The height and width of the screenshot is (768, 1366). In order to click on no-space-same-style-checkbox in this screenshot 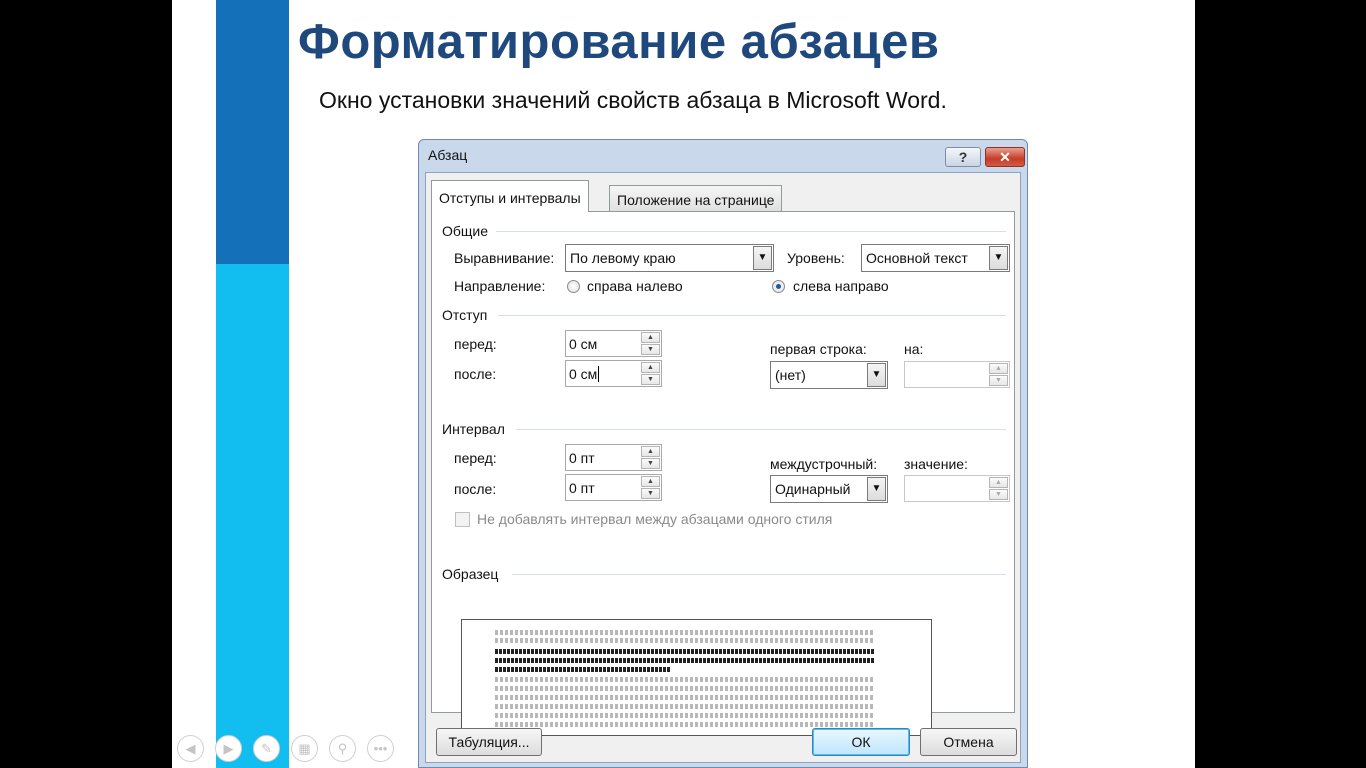, I will do `click(462, 519)`.